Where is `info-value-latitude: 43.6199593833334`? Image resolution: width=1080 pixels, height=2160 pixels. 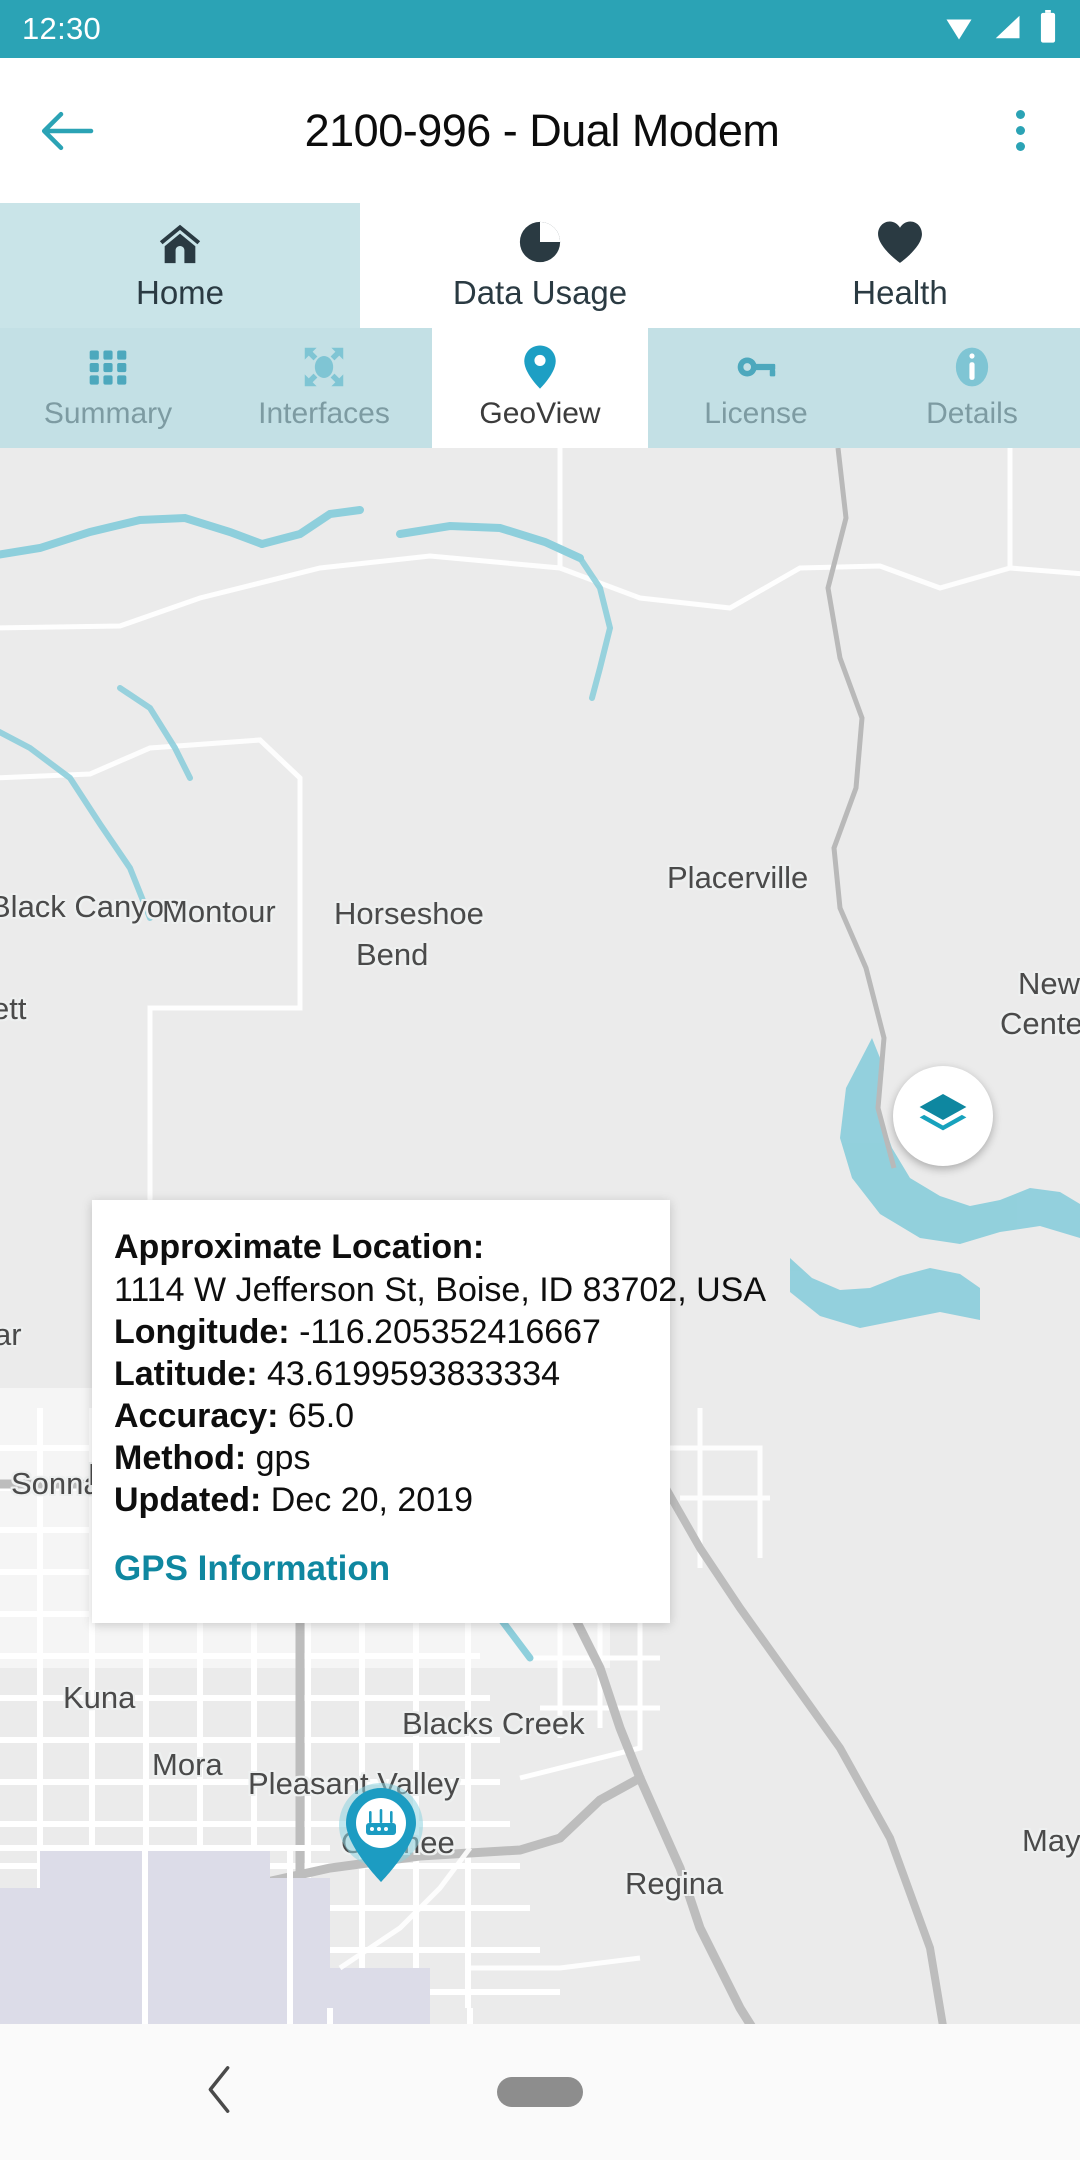 info-value-latitude: 43.6199593833334 is located at coordinates (414, 1374).